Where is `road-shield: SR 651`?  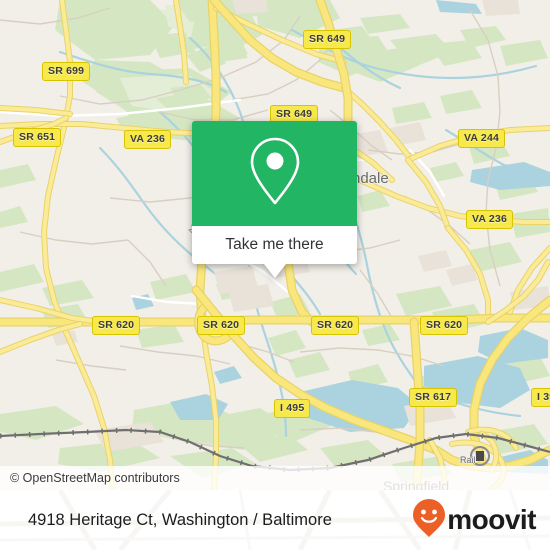
road-shield: SR 651 is located at coordinates (37, 137).